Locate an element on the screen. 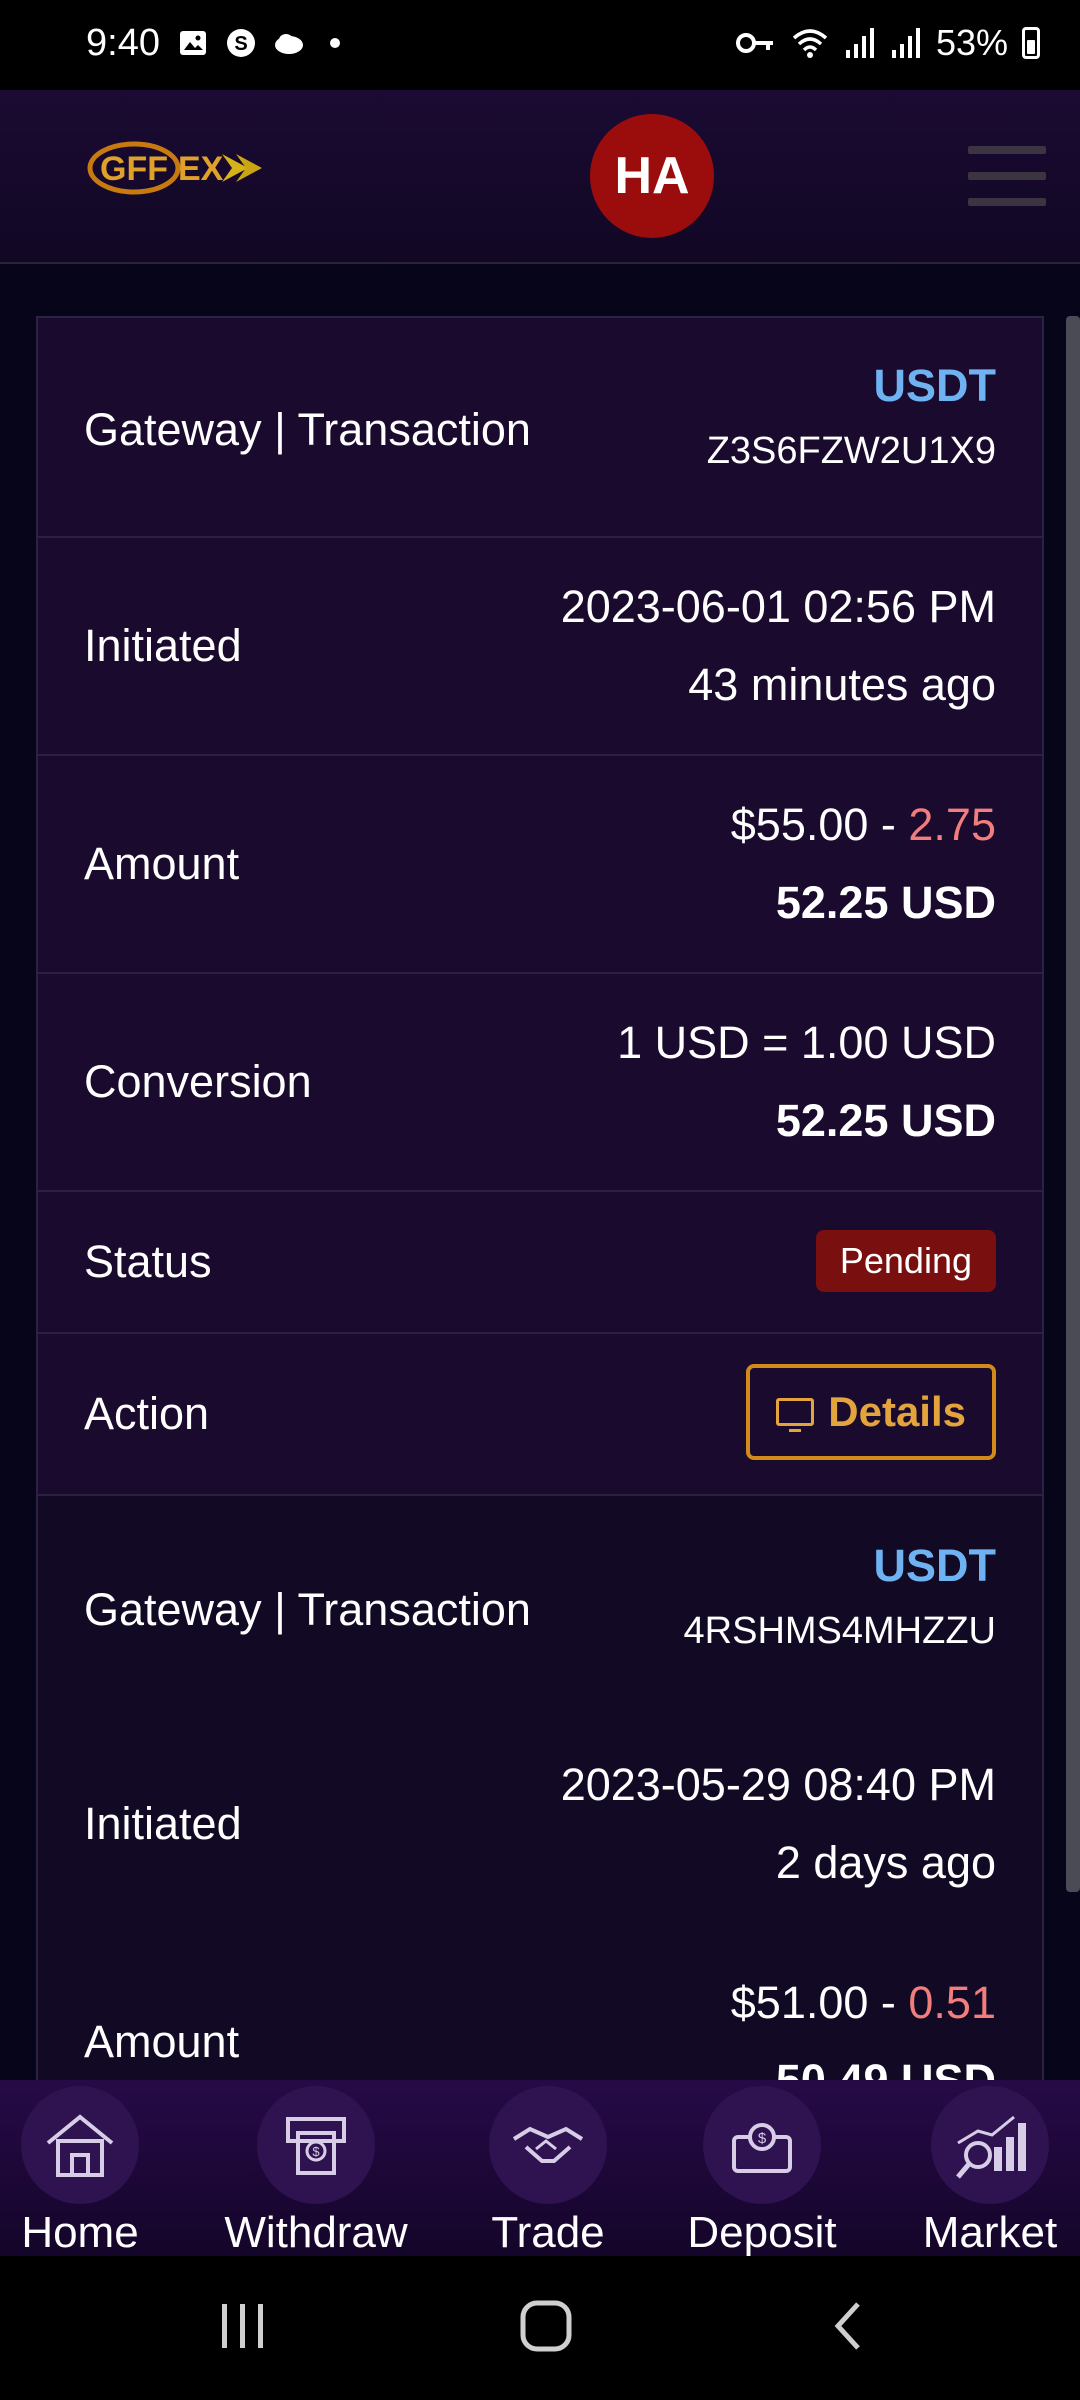 This screenshot has height=2400, width=1080. status-label: Status is located at coordinates (148, 1261).